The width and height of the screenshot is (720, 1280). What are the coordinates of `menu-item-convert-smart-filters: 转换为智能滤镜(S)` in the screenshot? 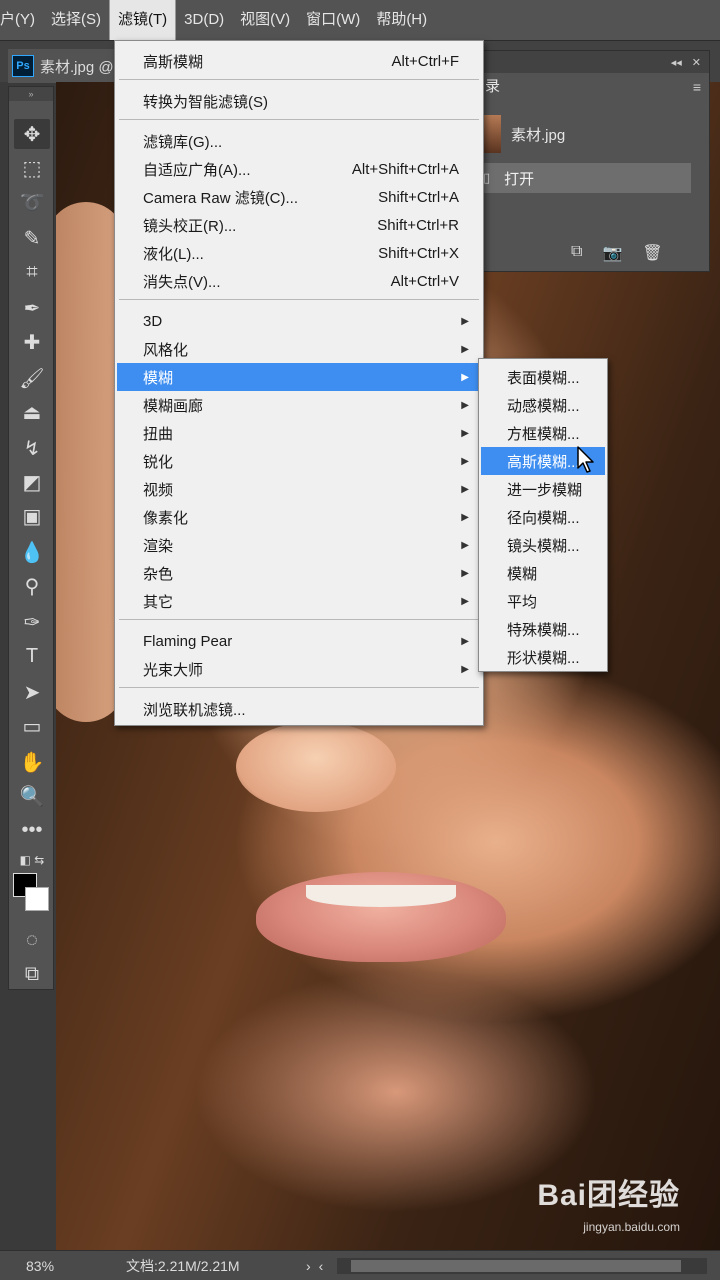 It's located at (299, 101).